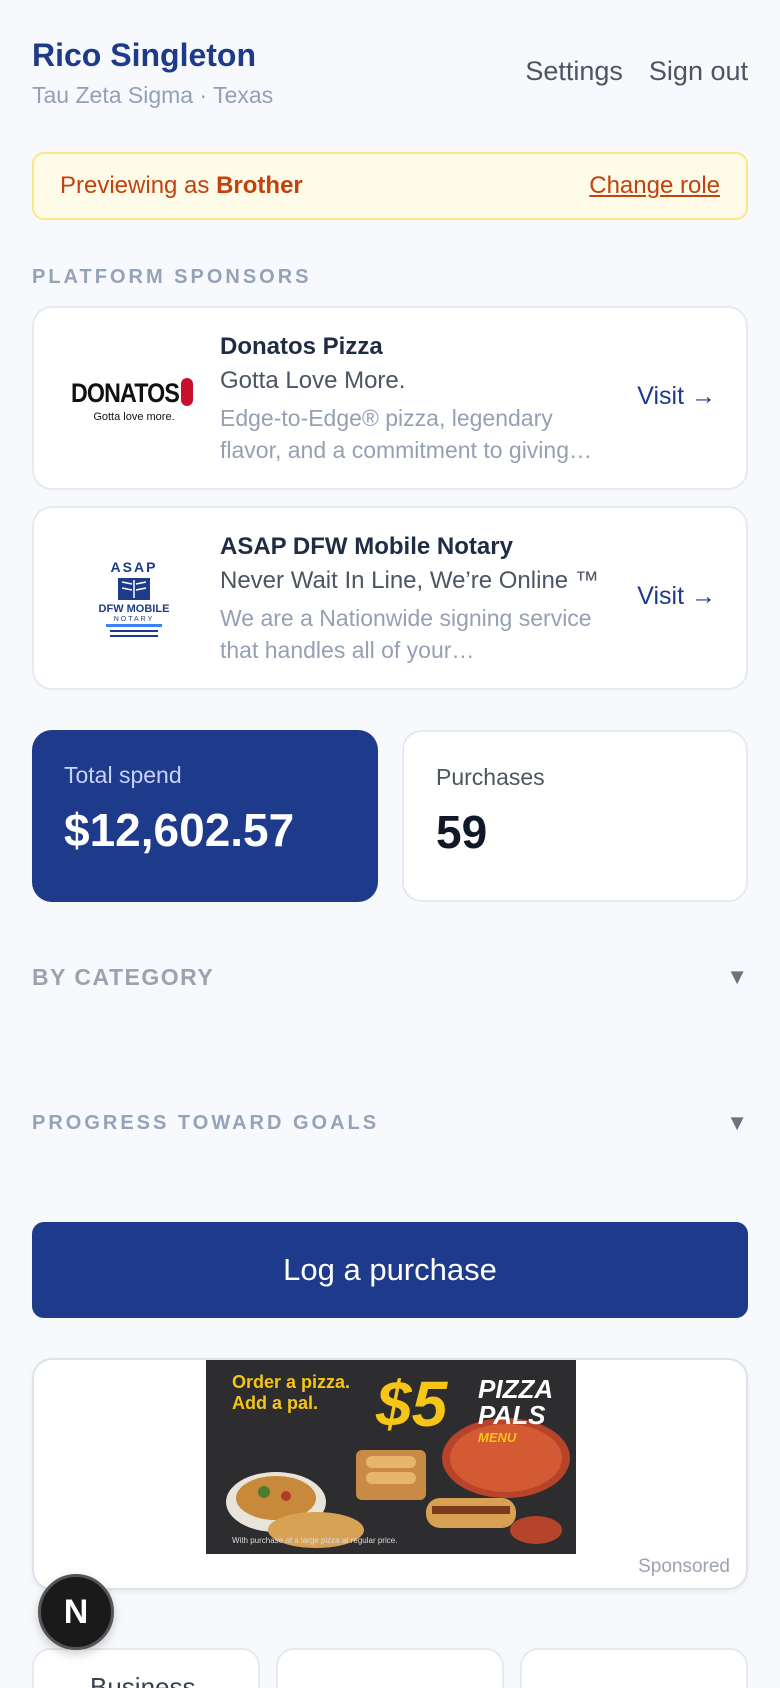  Describe the element at coordinates (259, 185) in the screenshot. I see `role-name: Brother` at that location.